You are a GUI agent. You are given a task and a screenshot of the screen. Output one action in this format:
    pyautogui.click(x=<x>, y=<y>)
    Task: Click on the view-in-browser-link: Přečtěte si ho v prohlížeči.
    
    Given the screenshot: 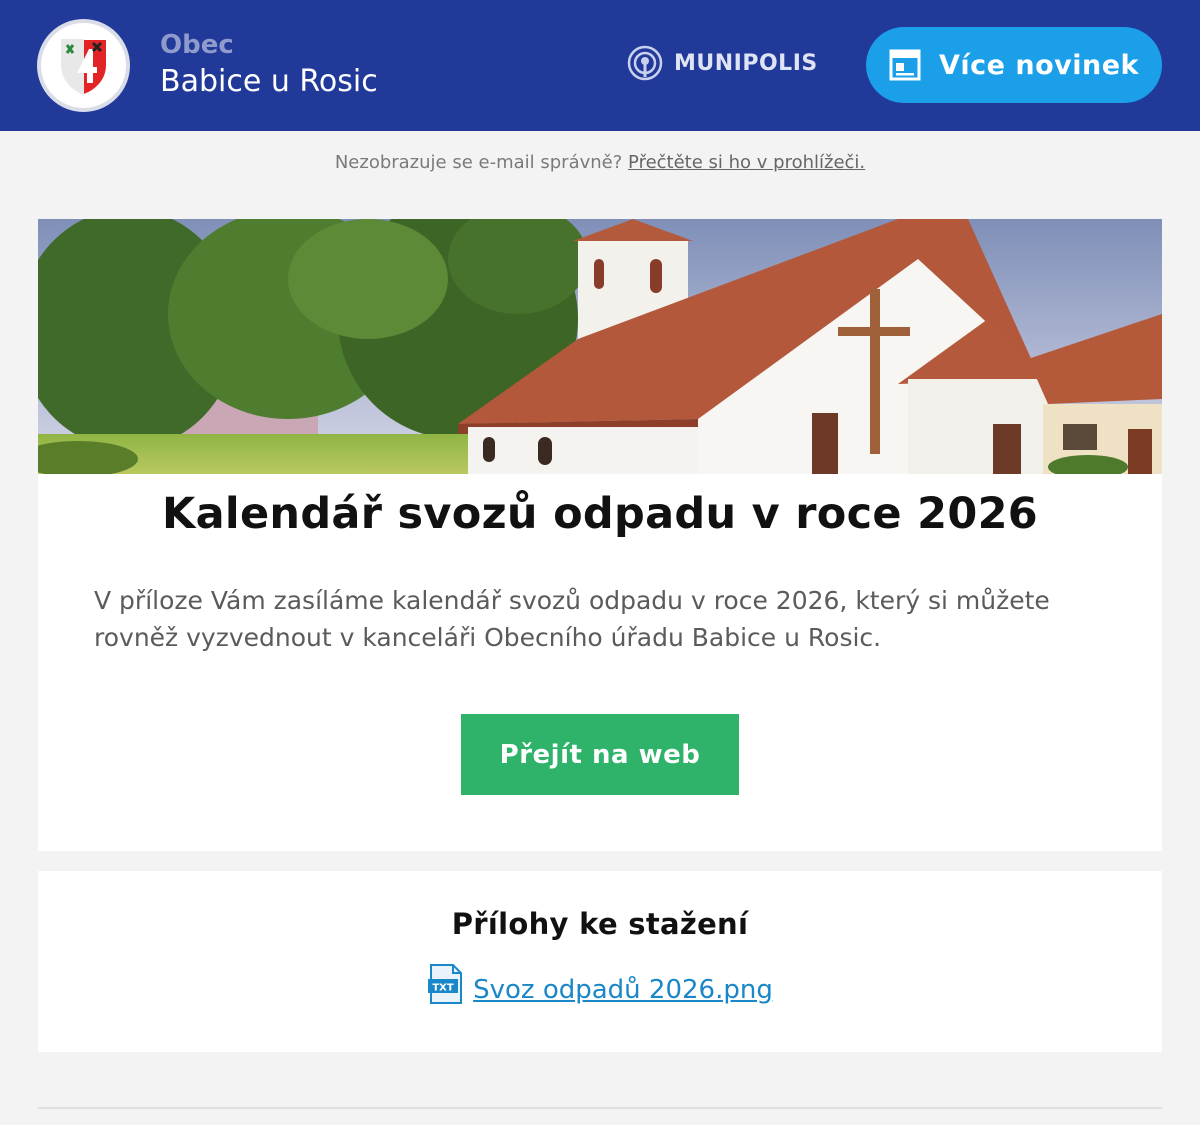 What is the action you would take?
    pyautogui.click(x=746, y=162)
    